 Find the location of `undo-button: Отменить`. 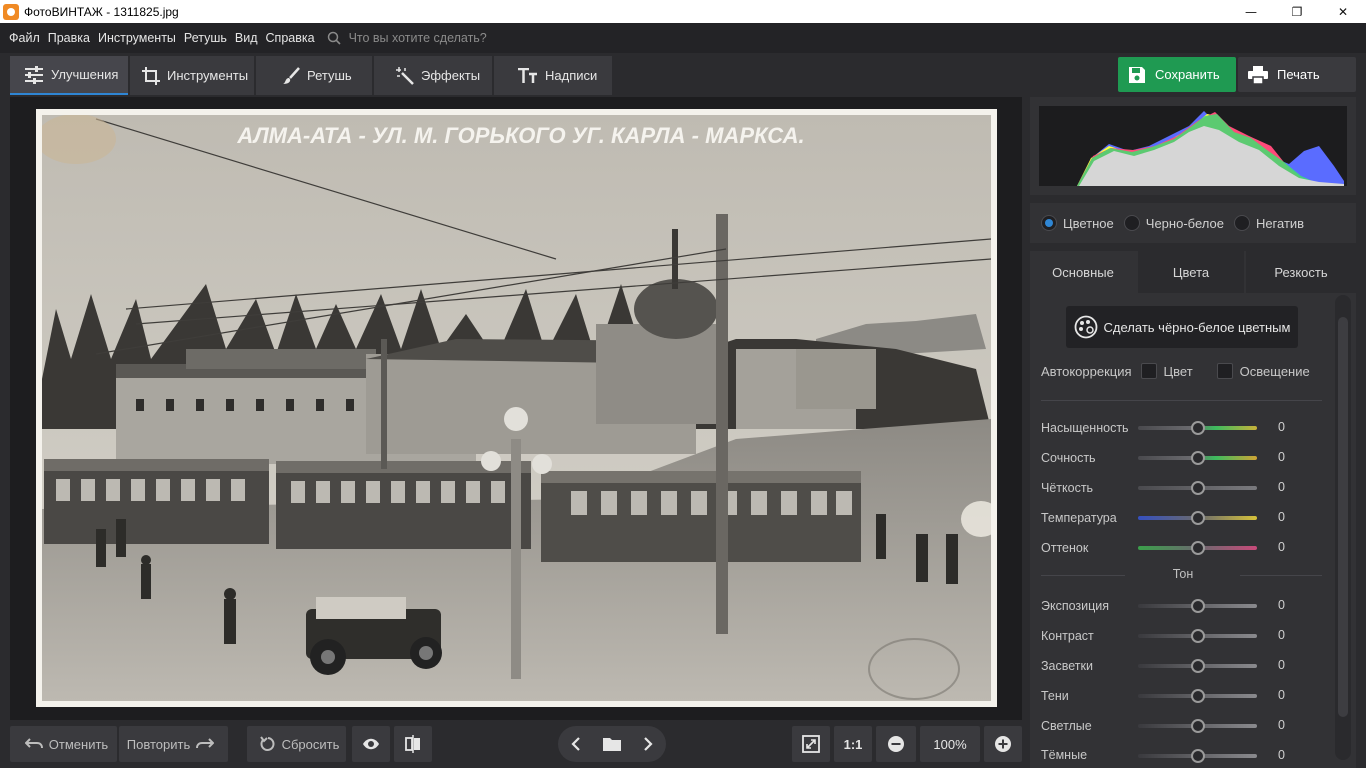

undo-button: Отменить is located at coordinates (63, 744).